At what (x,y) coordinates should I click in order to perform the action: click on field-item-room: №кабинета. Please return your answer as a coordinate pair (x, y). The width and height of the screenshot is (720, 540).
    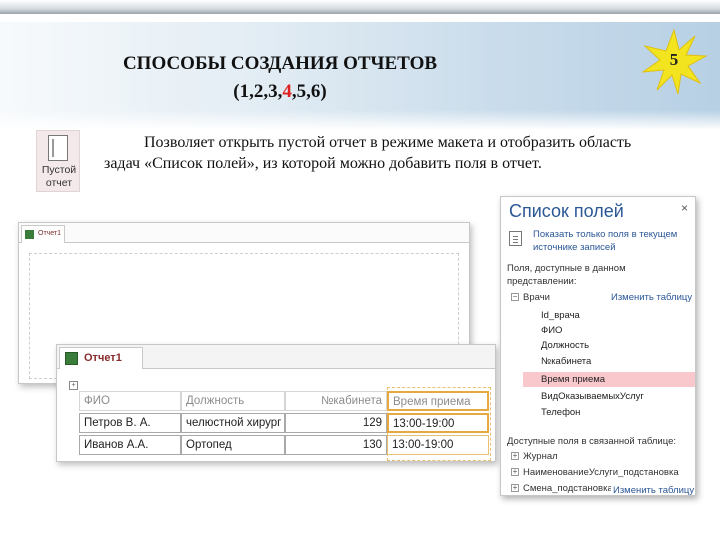
    Looking at the image, I should click on (609, 361).